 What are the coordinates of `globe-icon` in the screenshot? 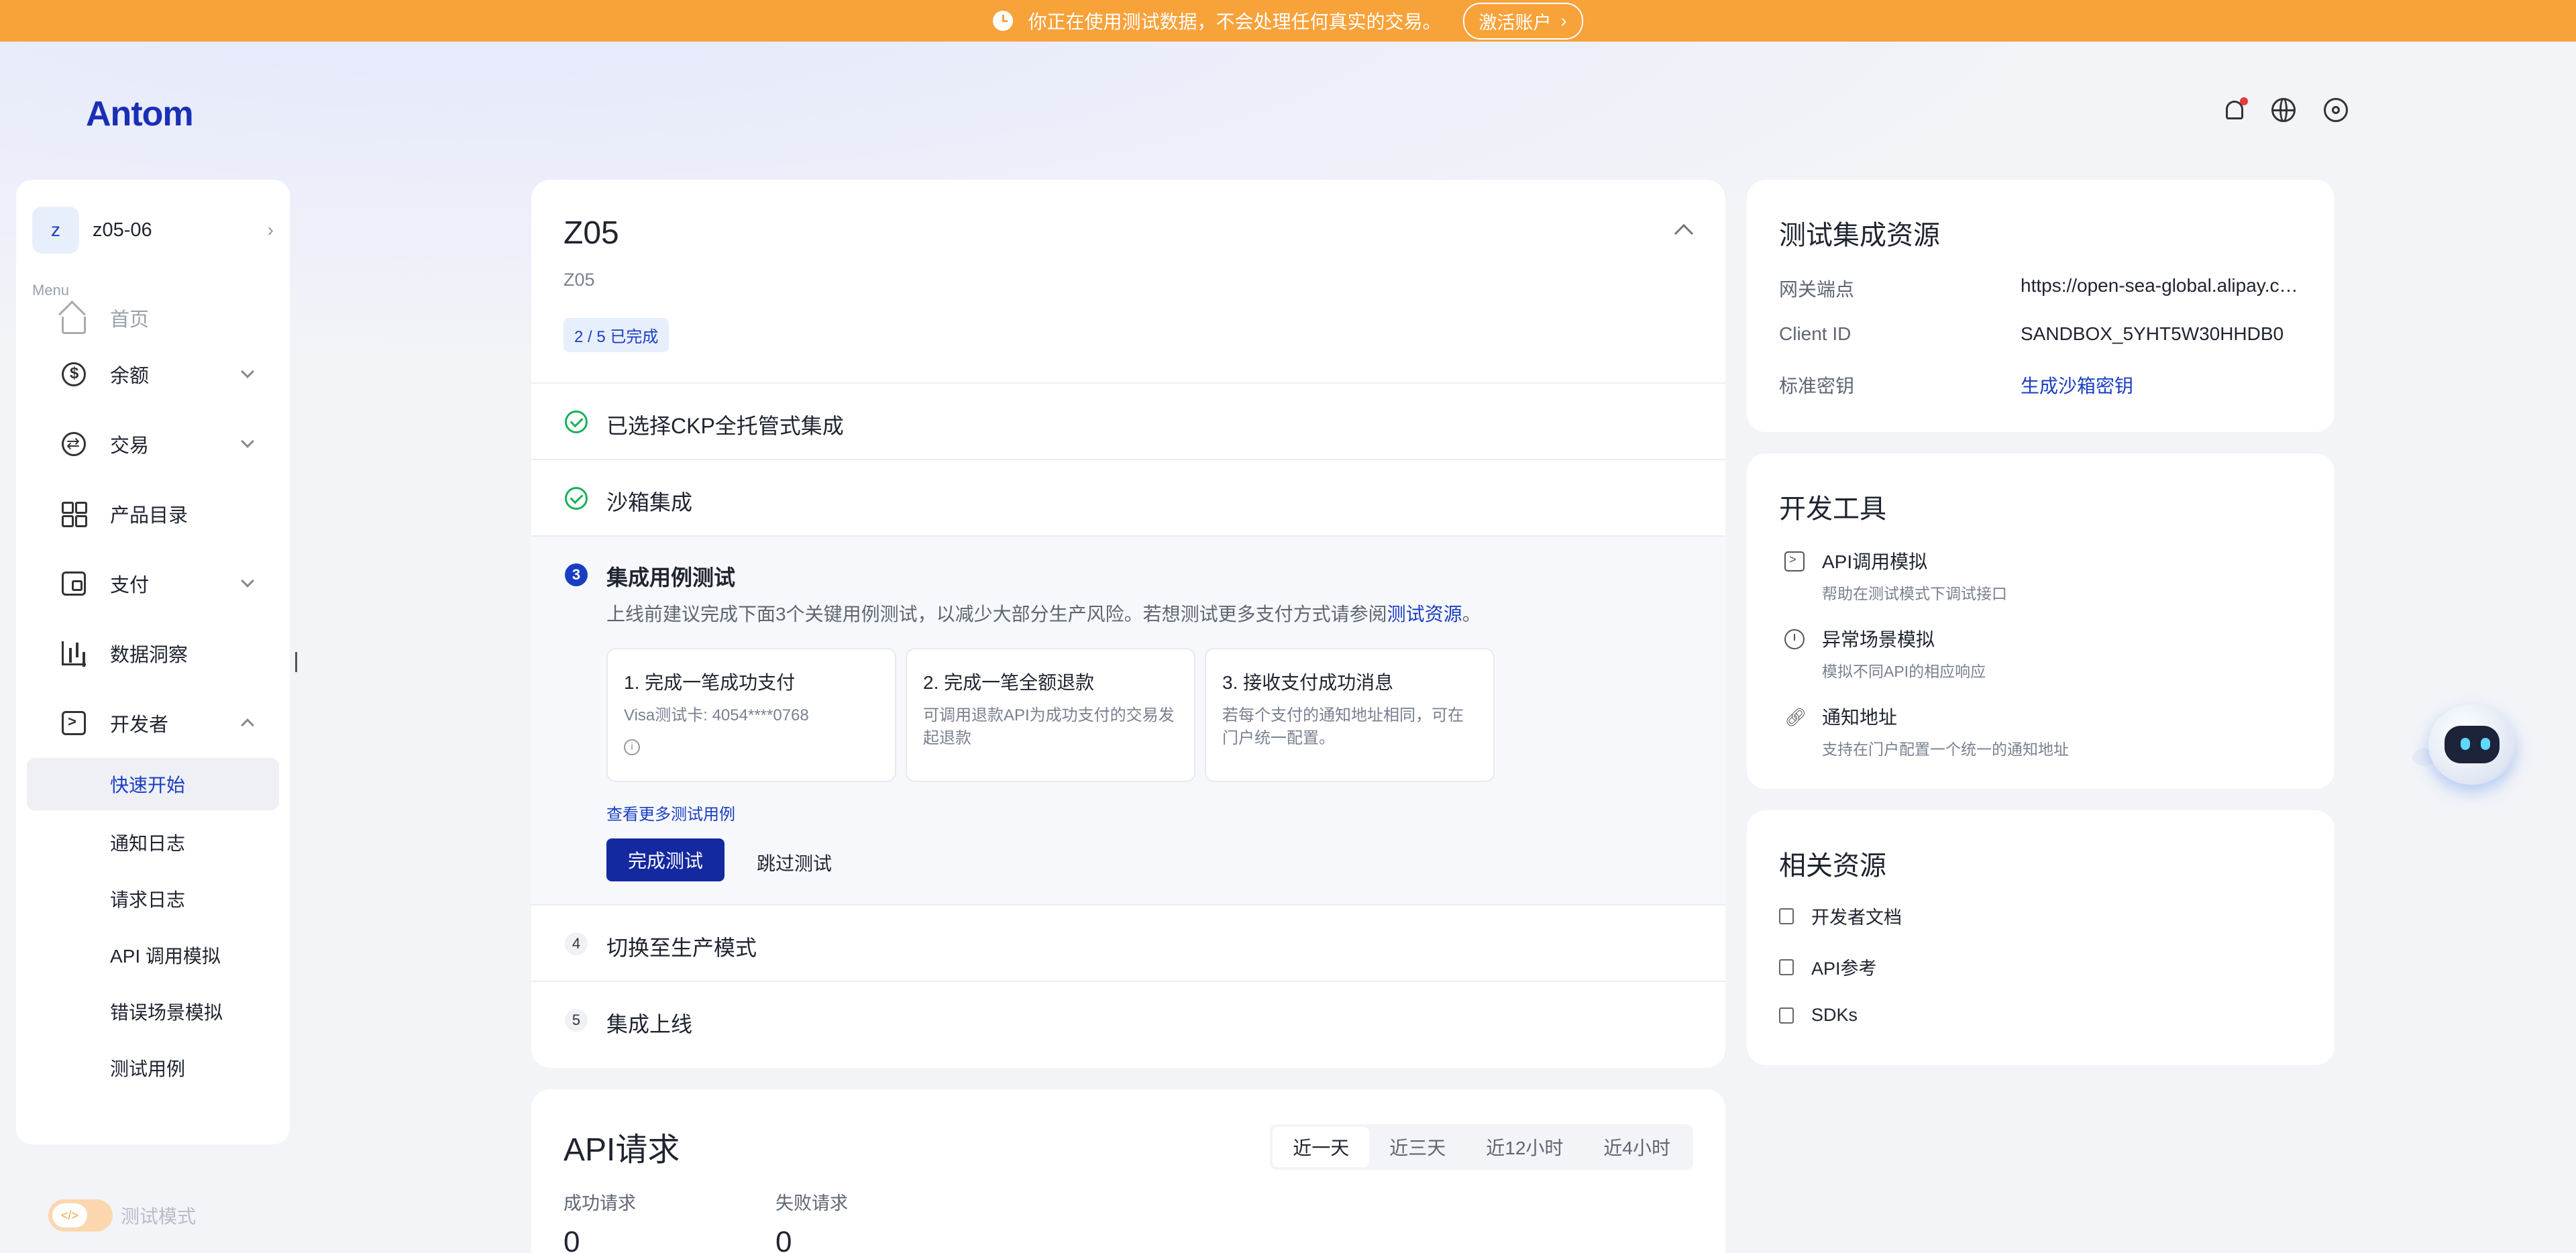 It's located at (2283, 110).